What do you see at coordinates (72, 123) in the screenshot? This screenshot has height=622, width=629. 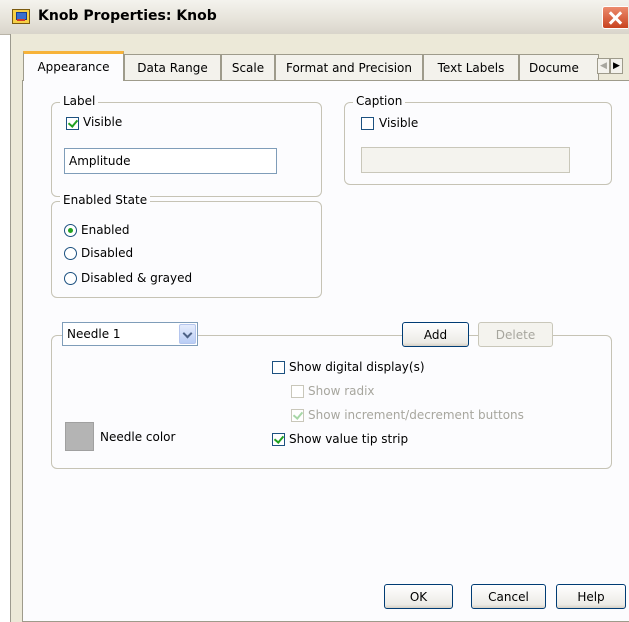 I see `label-visible-checkbox` at bounding box center [72, 123].